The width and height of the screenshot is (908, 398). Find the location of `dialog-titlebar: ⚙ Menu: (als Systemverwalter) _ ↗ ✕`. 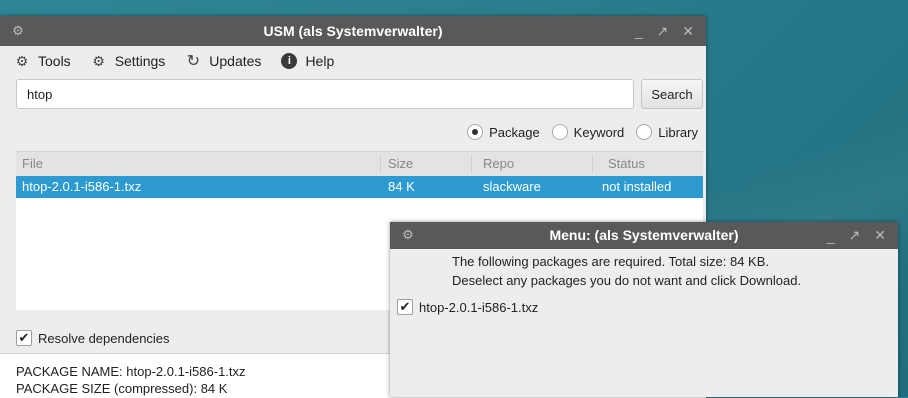

dialog-titlebar: ⚙ Menu: (als Systemverwalter) _ ↗ ✕ is located at coordinates (644, 235).